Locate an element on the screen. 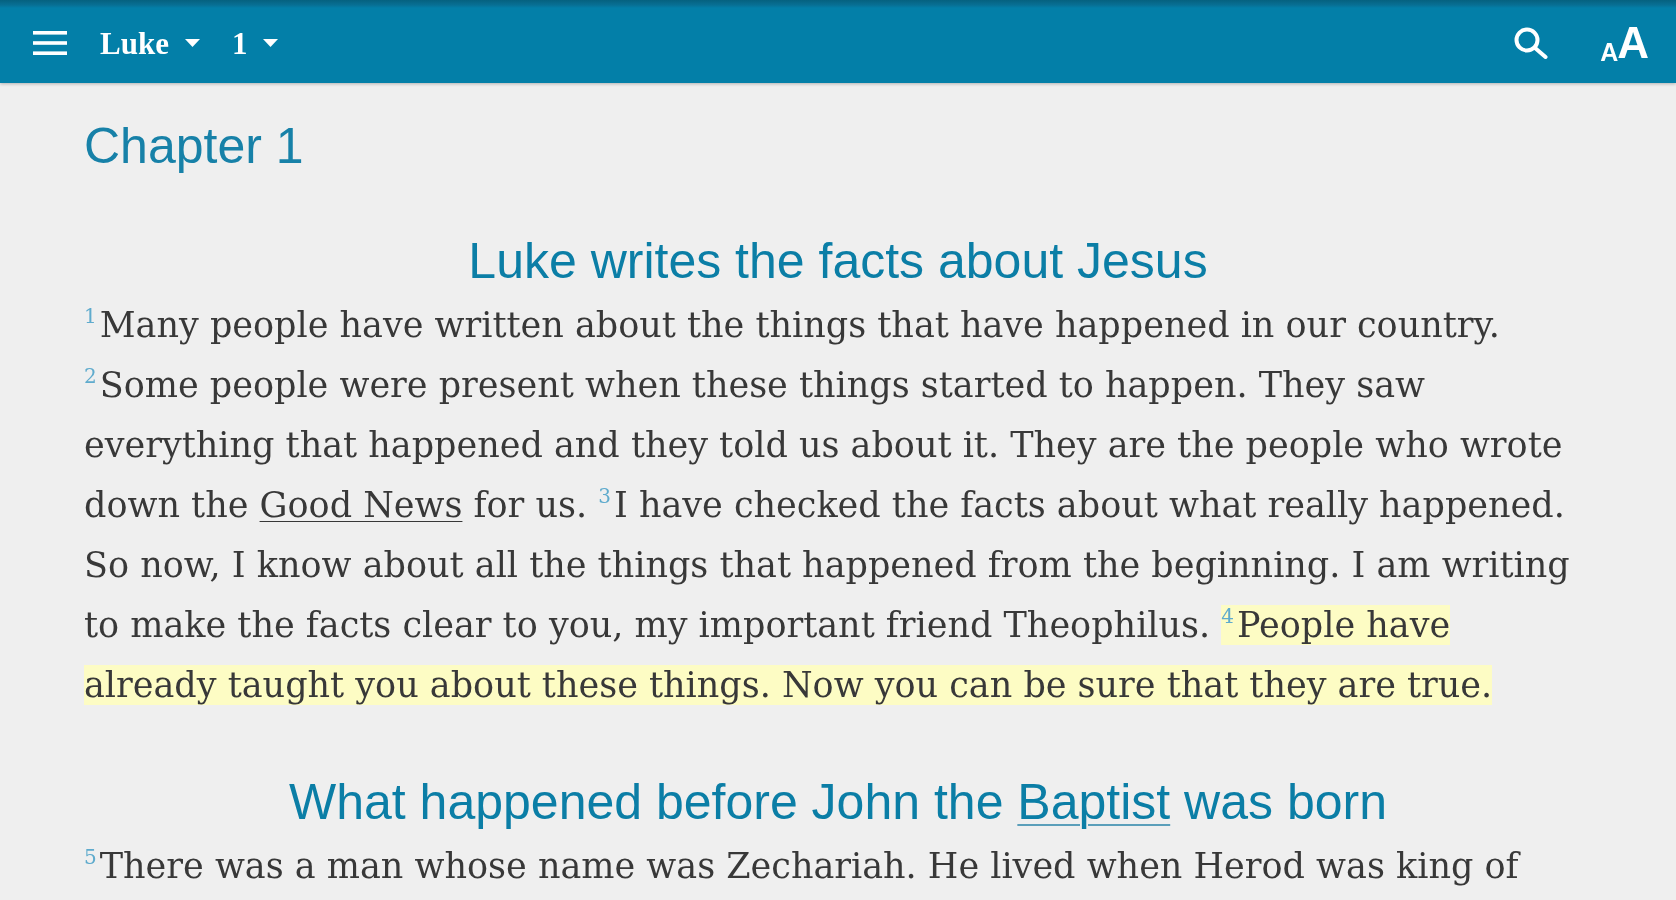 The width and height of the screenshot is (1676, 900). glossary-link: Good News is located at coordinates (361, 505).